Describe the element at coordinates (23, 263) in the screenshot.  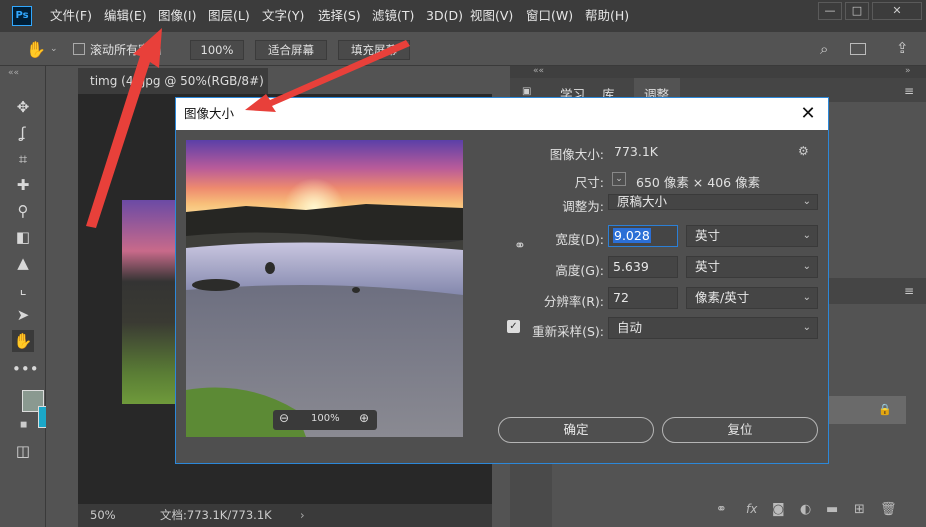
I see `blur-tool-icon: ▲` at that location.